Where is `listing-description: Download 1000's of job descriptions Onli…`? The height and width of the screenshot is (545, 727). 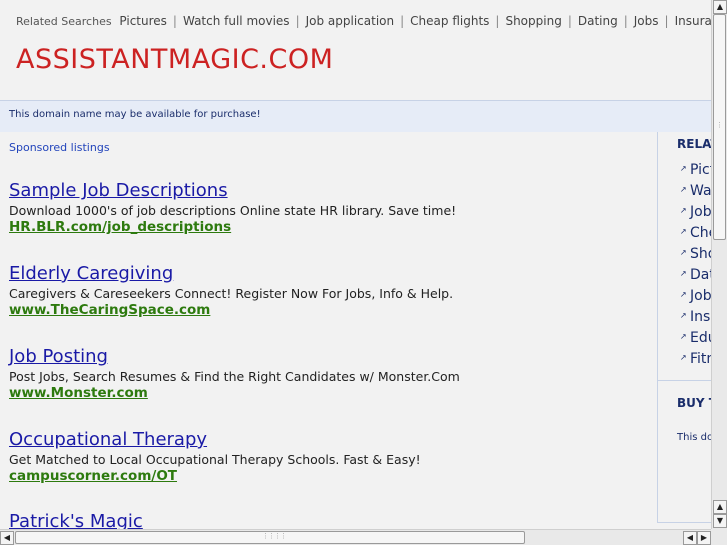 listing-description: Download 1000's of job descriptions Onli… is located at coordinates (233, 210).